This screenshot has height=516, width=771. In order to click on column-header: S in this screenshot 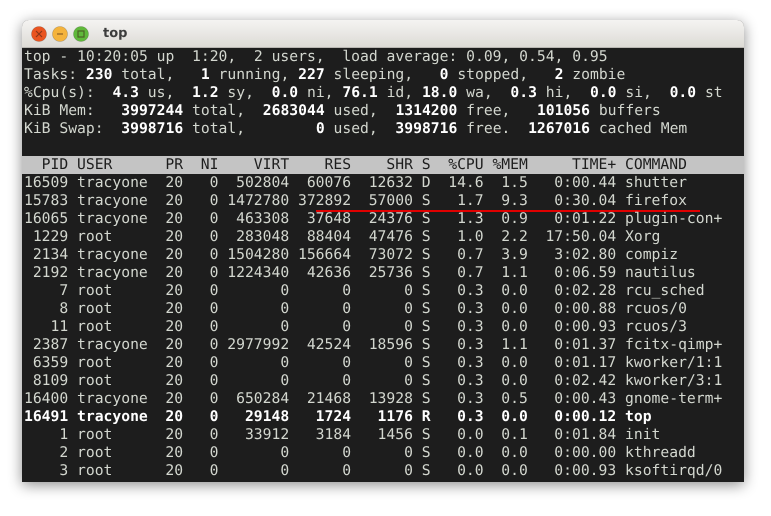, I will do `click(426, 165)`.